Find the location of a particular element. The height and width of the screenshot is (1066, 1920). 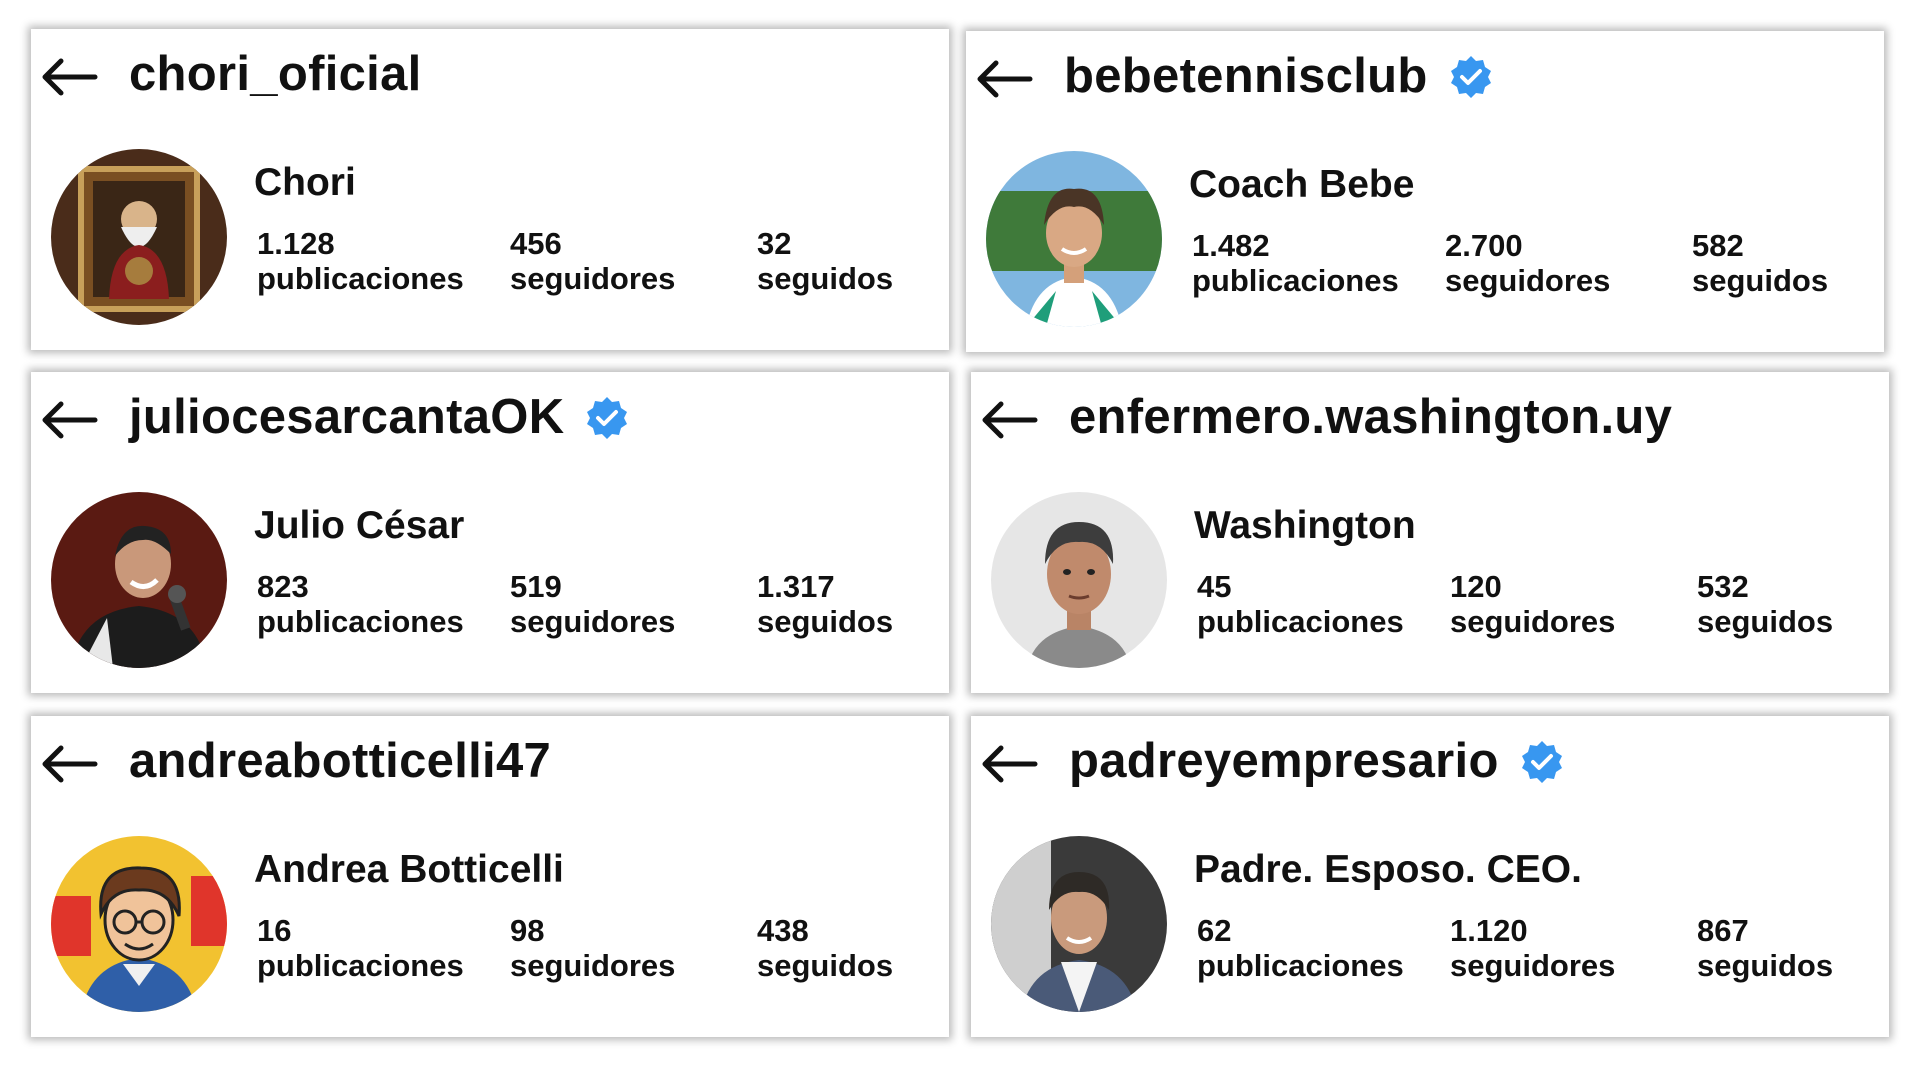

stat-value: 45 is located at coordinates (1214, 586).